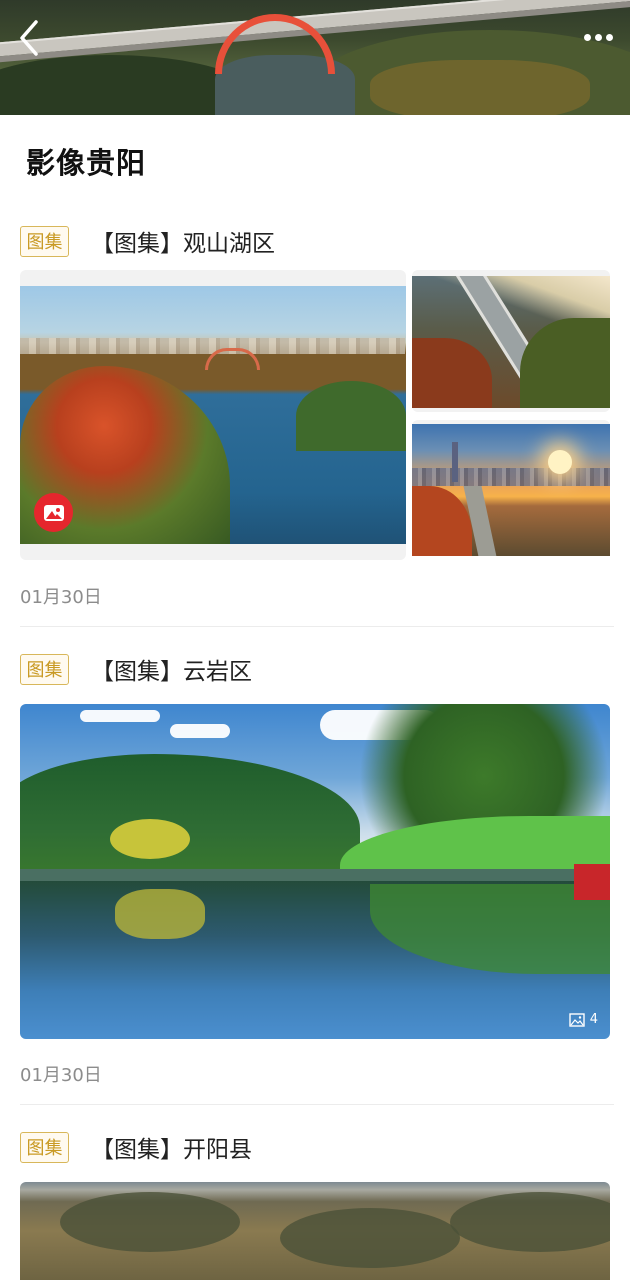 This screenshot has width=630, height=1280. Describe the element at coordinates (183, 241) in the screenshot. I see `article-title: 【图集】观山湖区` at that location.